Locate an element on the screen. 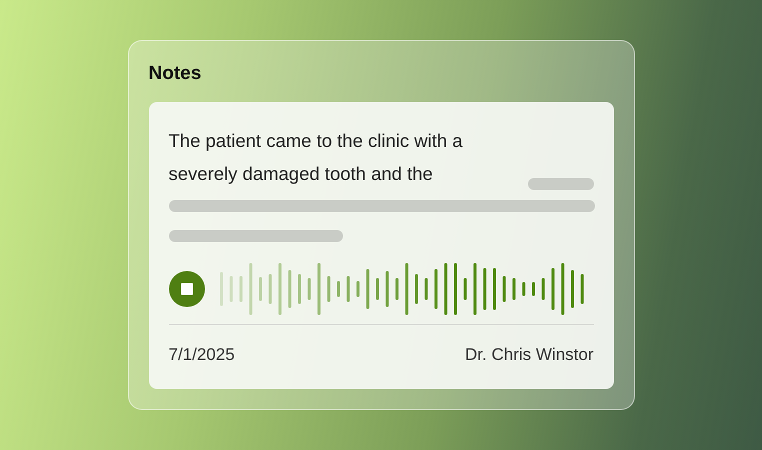 Image resolution: width=762 pixels, height=450 pixels. stop-button is located at coordinates (186, 289).